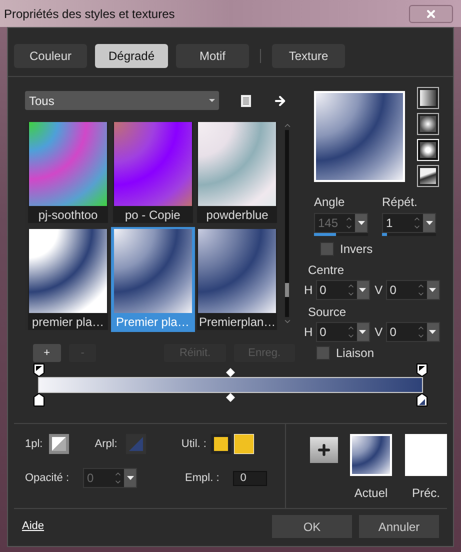 This screenshot has height=552, width=461. Describe the element at coordinates (399, 526) in the screenshot. I see `cancel-button: Annuler` at that location.